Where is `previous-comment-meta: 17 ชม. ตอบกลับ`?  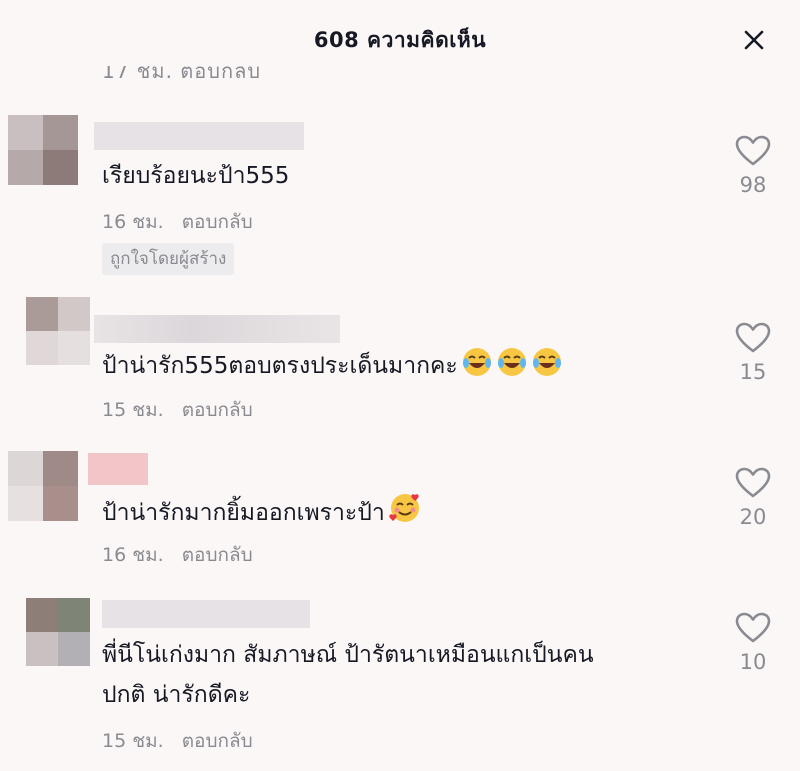
previous-comment-meta: 17 ชม. ตอบกลับ is located at coordinates (182, 73).